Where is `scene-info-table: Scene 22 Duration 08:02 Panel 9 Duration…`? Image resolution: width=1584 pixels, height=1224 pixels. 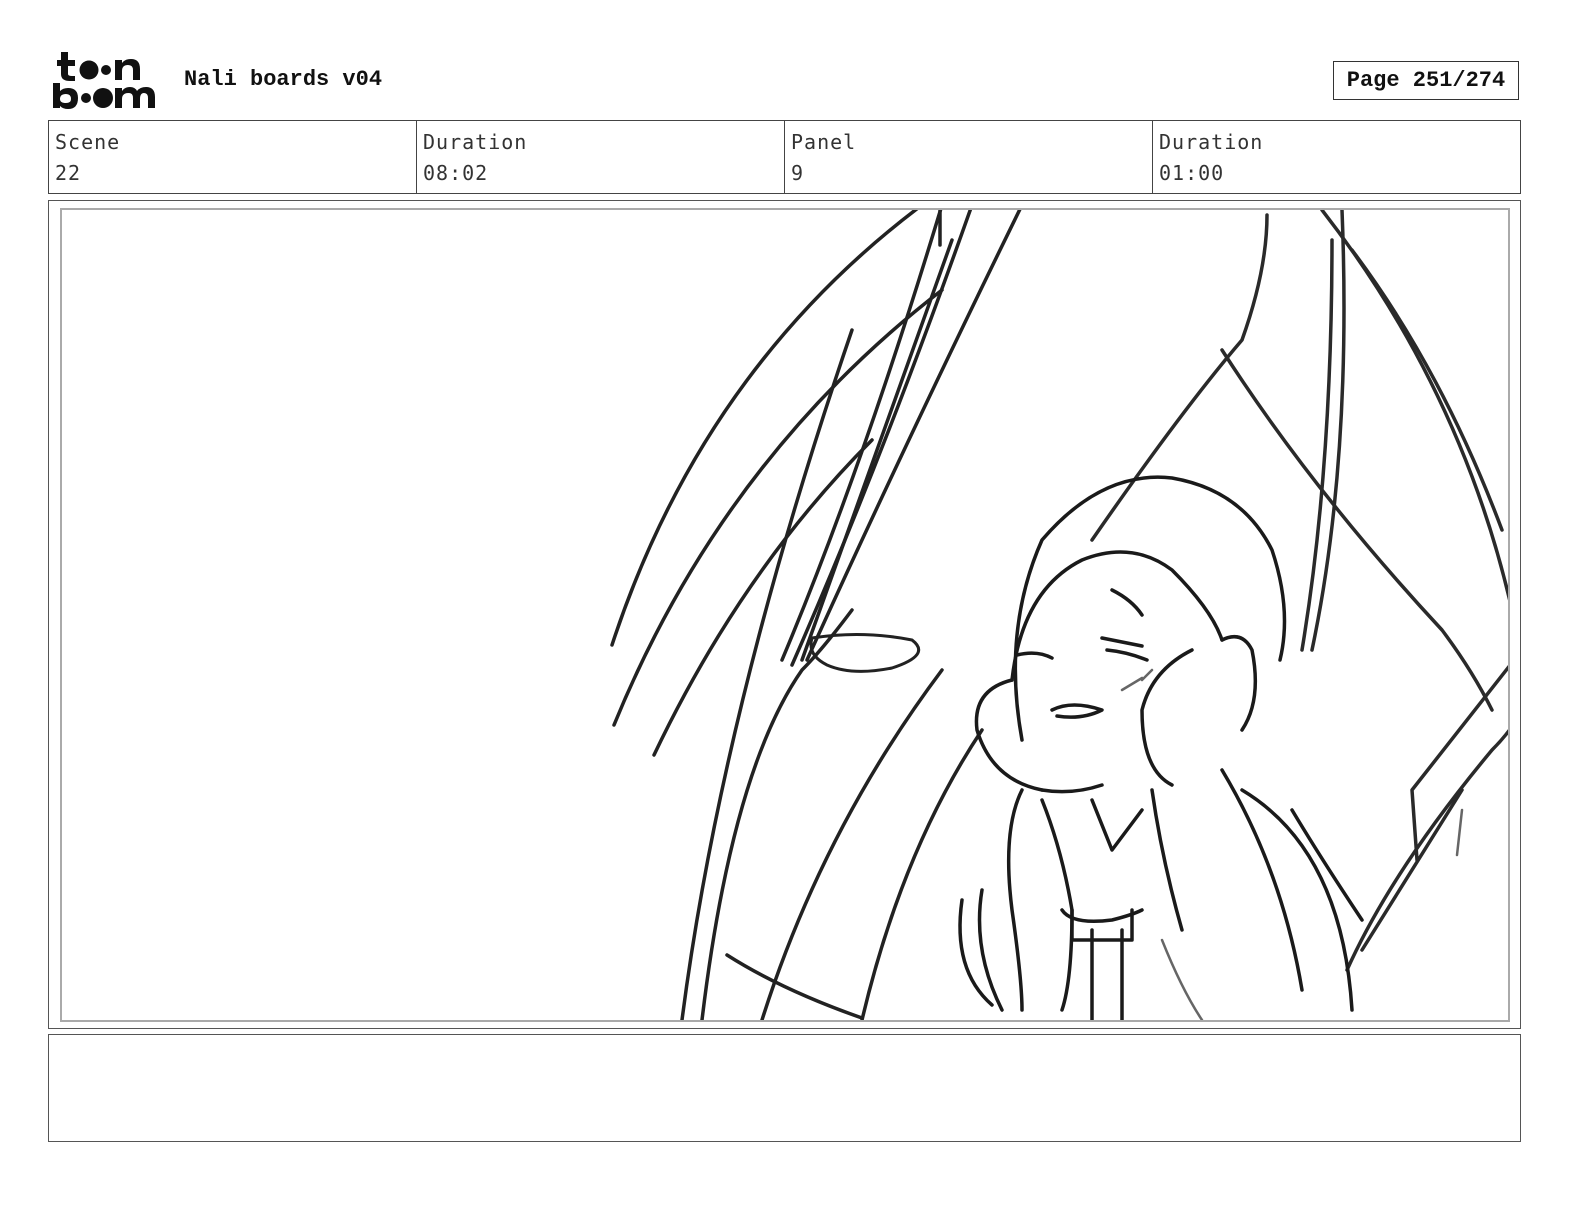
scene-info-table: Scene 22 Duration 08:02 Panel 9 Duration… is located at coordinates (784, 157).